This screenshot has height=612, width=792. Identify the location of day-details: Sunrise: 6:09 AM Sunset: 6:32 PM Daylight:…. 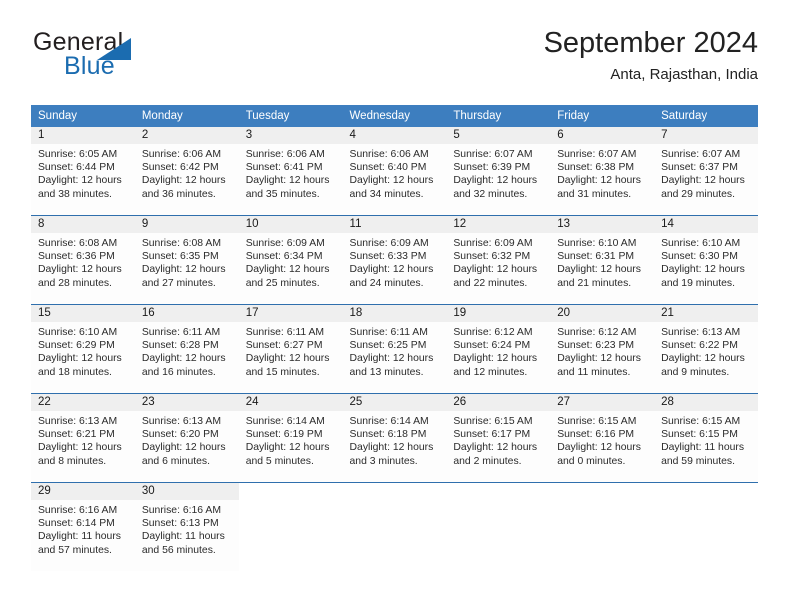
(498, 261).